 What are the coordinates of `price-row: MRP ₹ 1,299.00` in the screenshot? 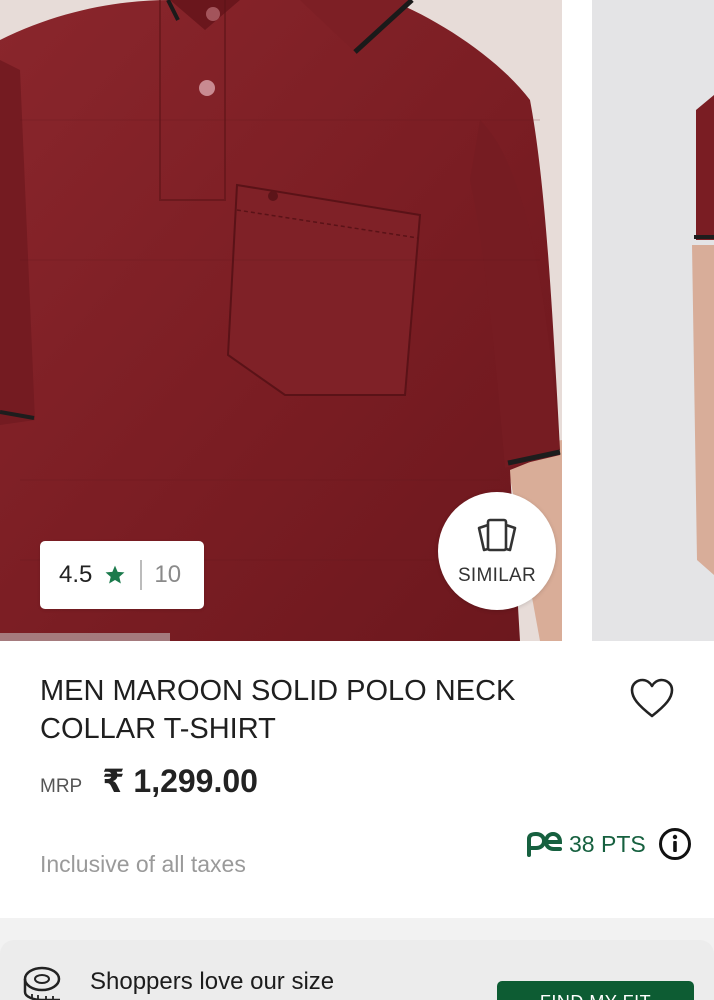 It's located at (149, 782).